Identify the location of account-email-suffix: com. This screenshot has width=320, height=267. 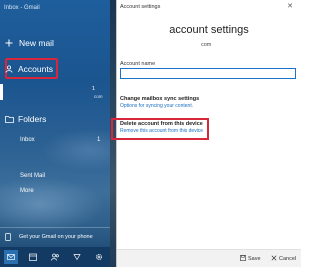
(206, 45).